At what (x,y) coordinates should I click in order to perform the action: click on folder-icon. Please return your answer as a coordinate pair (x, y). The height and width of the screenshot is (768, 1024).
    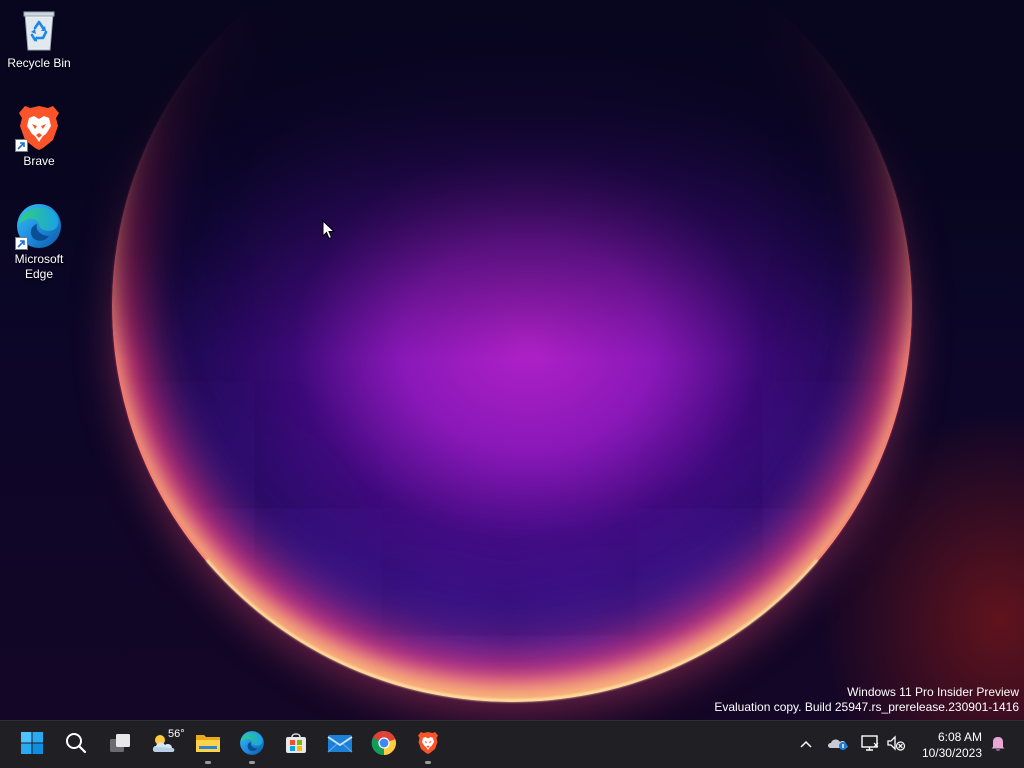
    Looking at the image, I should click on (208, 745).